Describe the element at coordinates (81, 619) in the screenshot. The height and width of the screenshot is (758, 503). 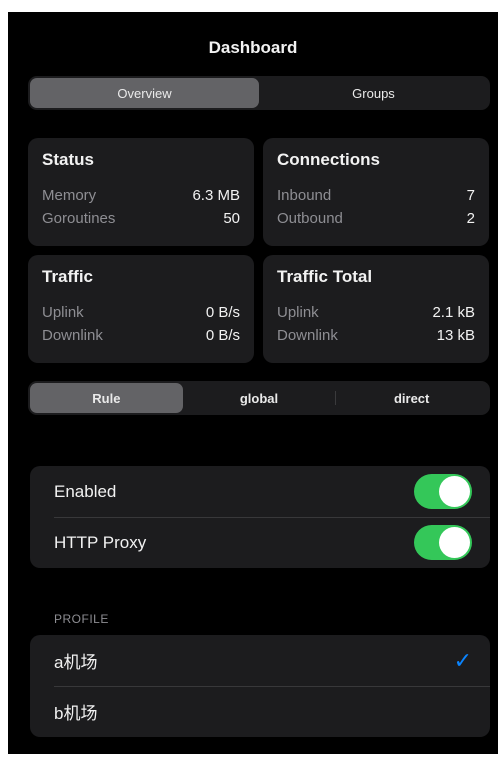
I see `profile-section-label: PROFILE` at that location.